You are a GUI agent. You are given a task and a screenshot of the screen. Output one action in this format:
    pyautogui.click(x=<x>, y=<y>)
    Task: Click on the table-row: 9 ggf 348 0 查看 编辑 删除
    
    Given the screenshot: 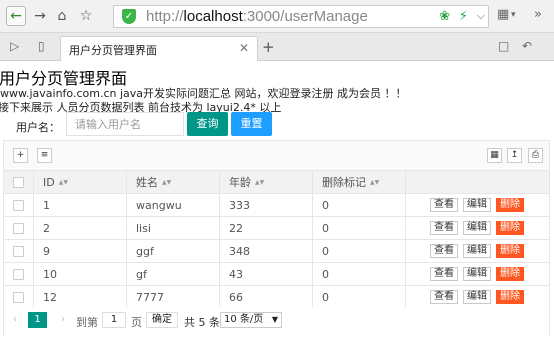 What is the action you would take?
    pyautogui.click(x=276, y=251)
    